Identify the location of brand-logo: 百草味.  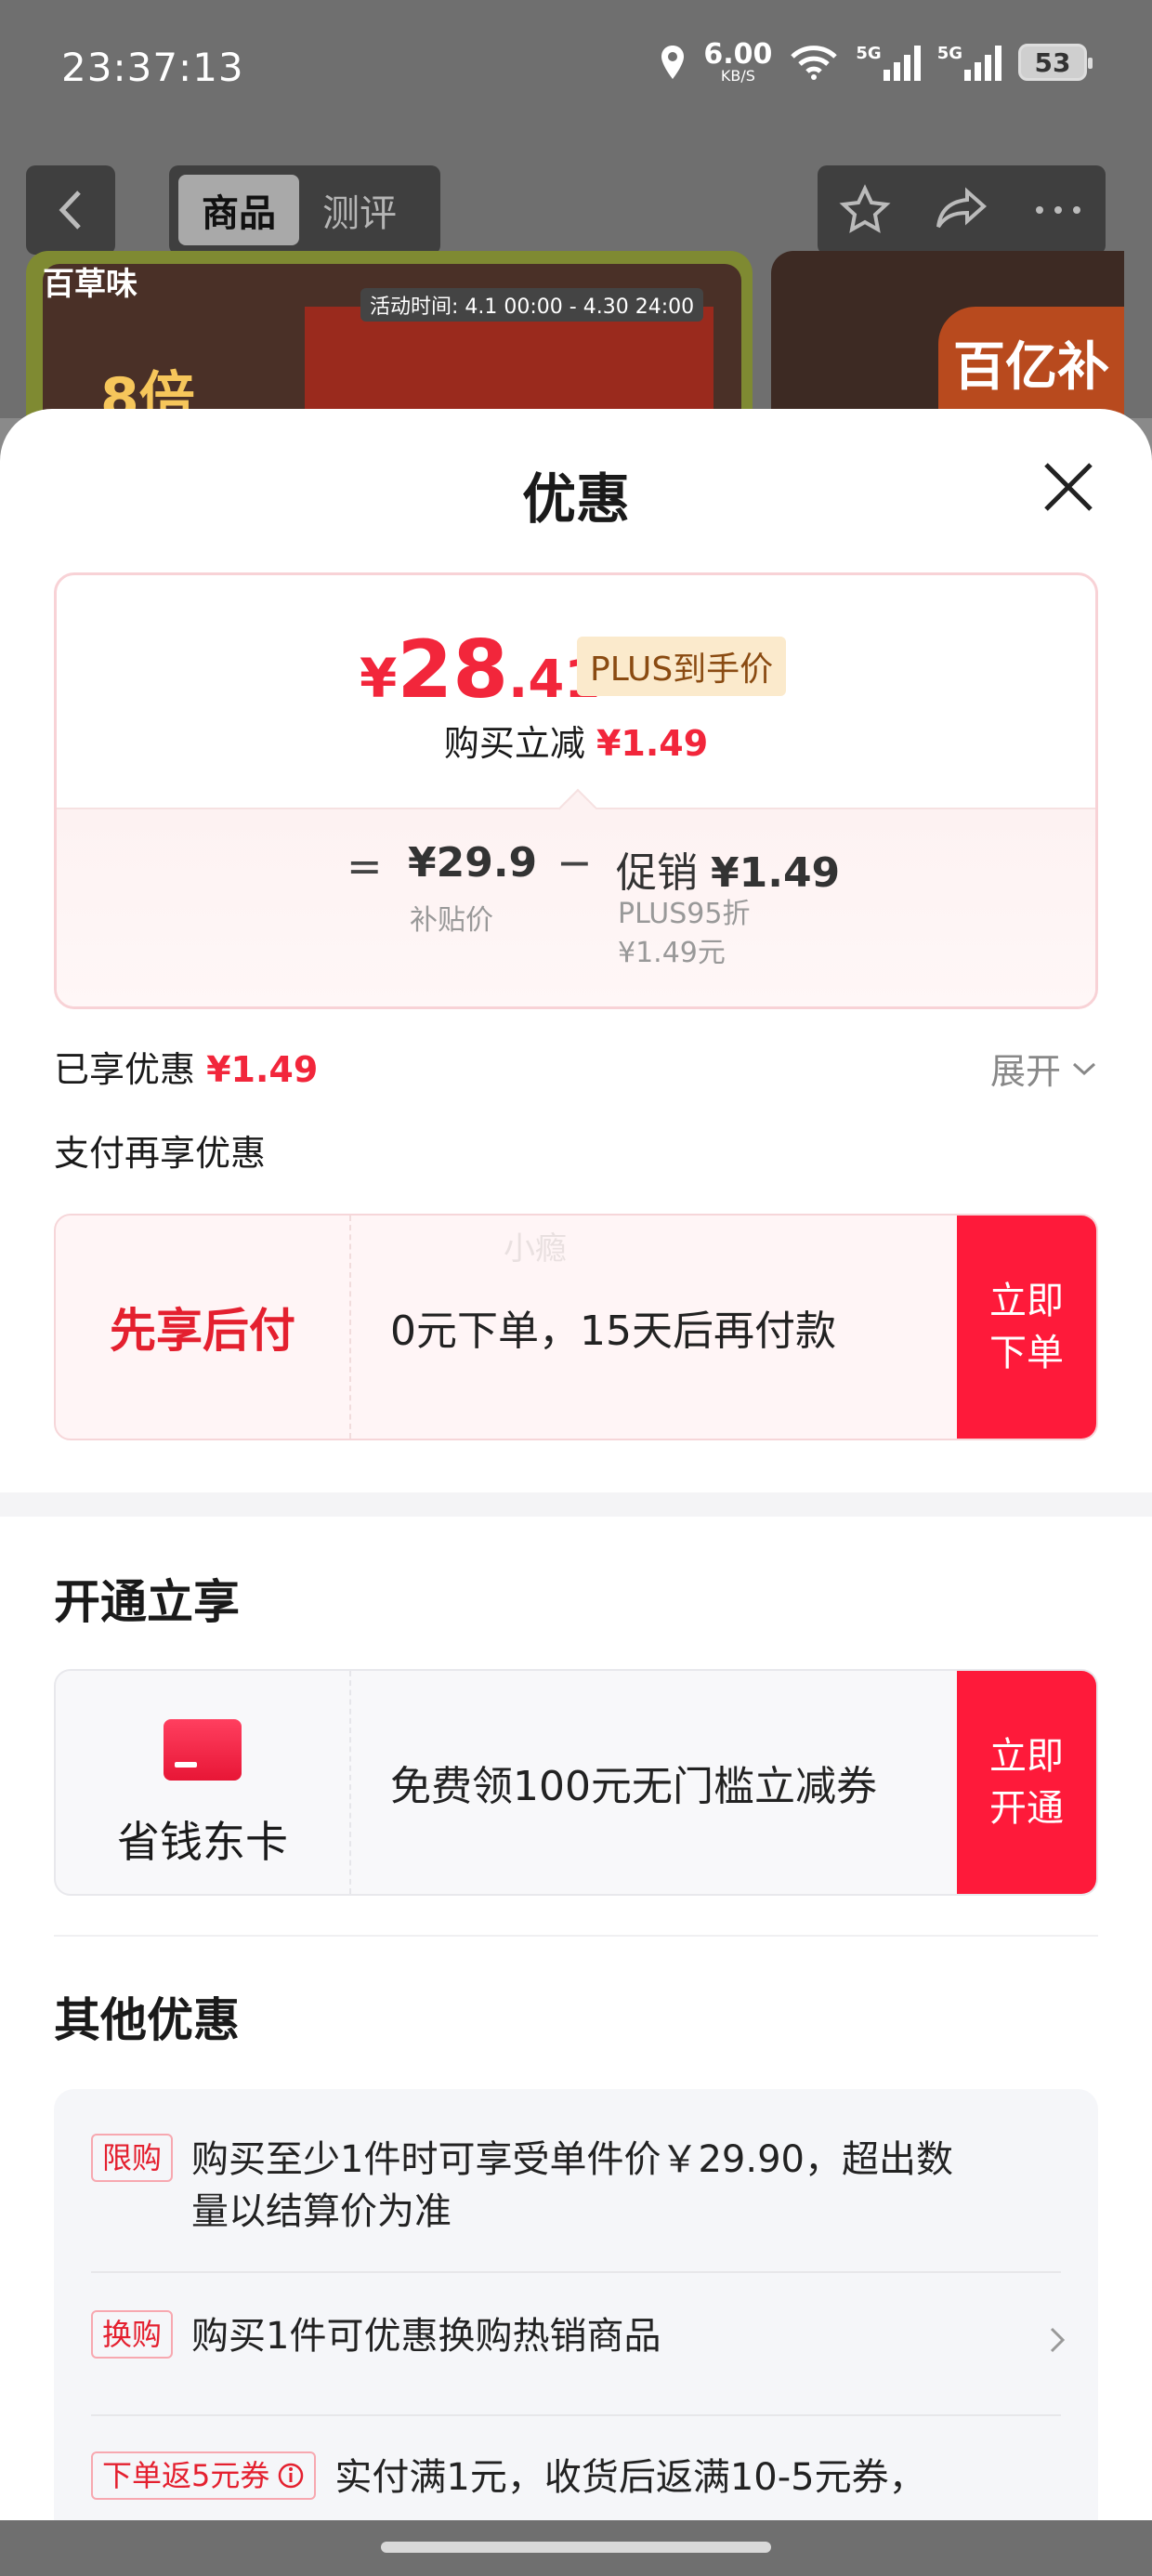
(90, 284).